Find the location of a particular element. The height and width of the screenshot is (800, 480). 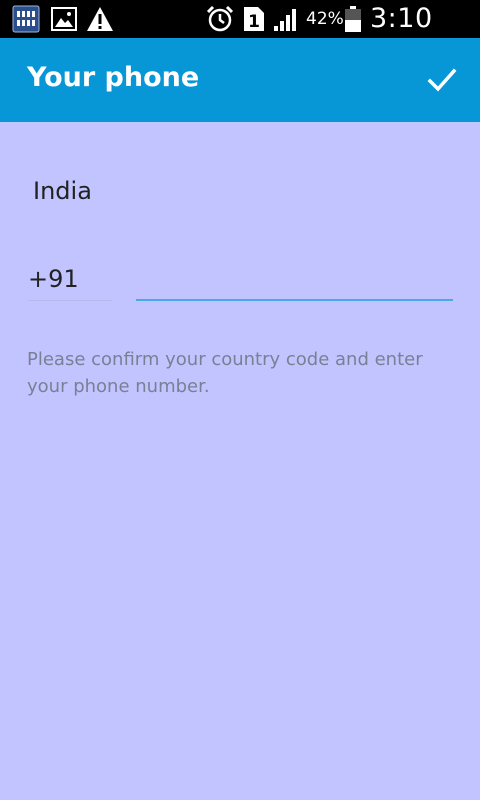

battery-percentage: 42% is located at coordinates (325, 19).